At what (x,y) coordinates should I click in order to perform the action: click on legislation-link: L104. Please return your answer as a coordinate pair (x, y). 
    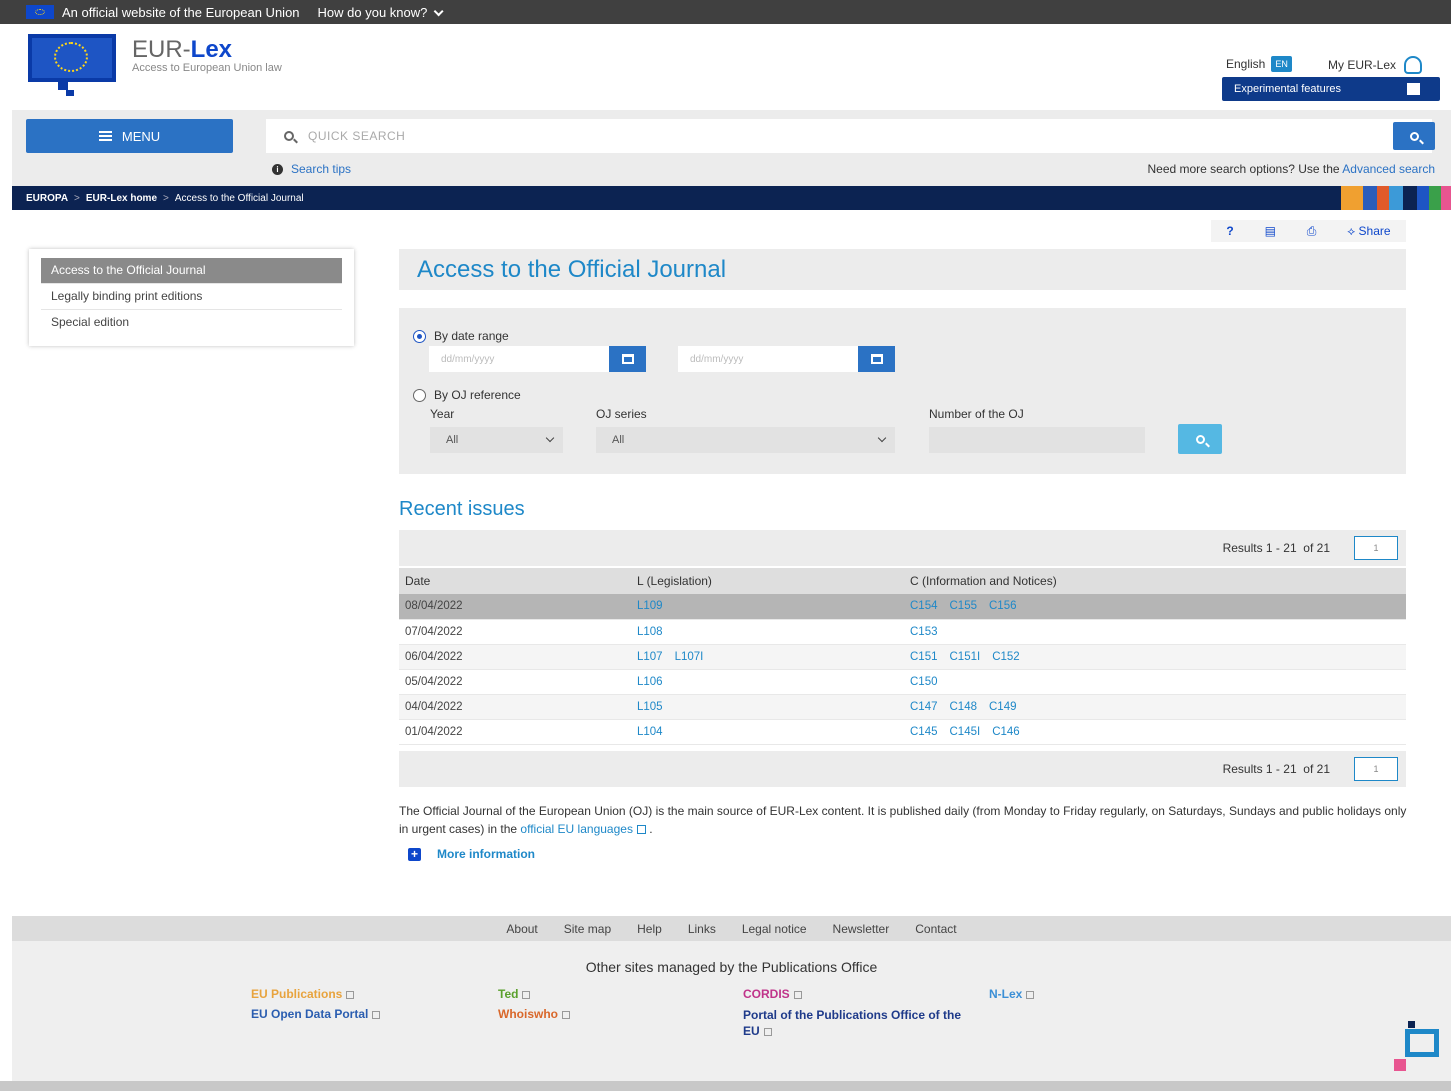
    Looking at the image, I should click on (650, 732).